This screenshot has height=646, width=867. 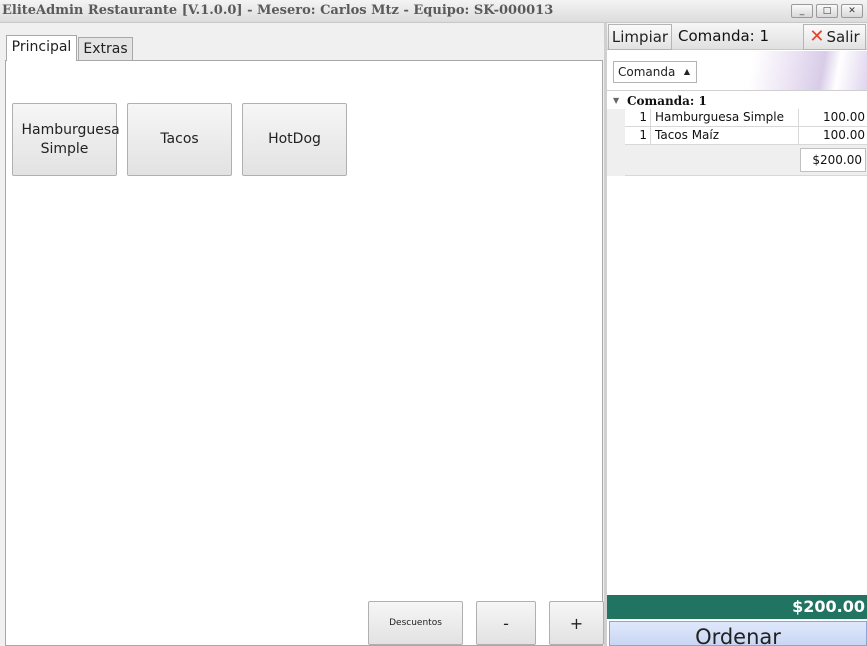 I want to click on item-description: Hamburguesa Simple, so click(x=725, y=117).